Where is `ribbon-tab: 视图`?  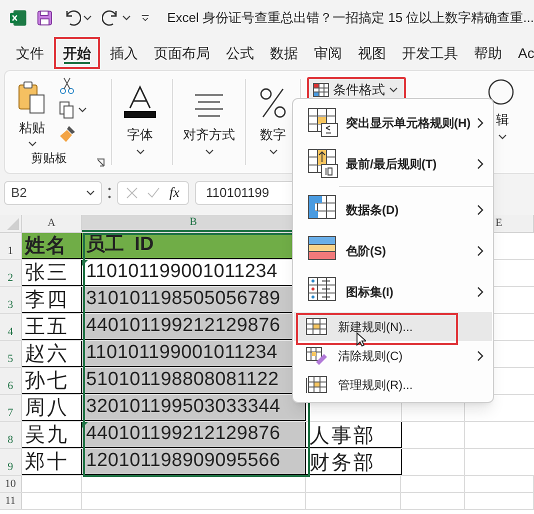 ribbon-tab: 视图 is located at coordinates (372, 53).